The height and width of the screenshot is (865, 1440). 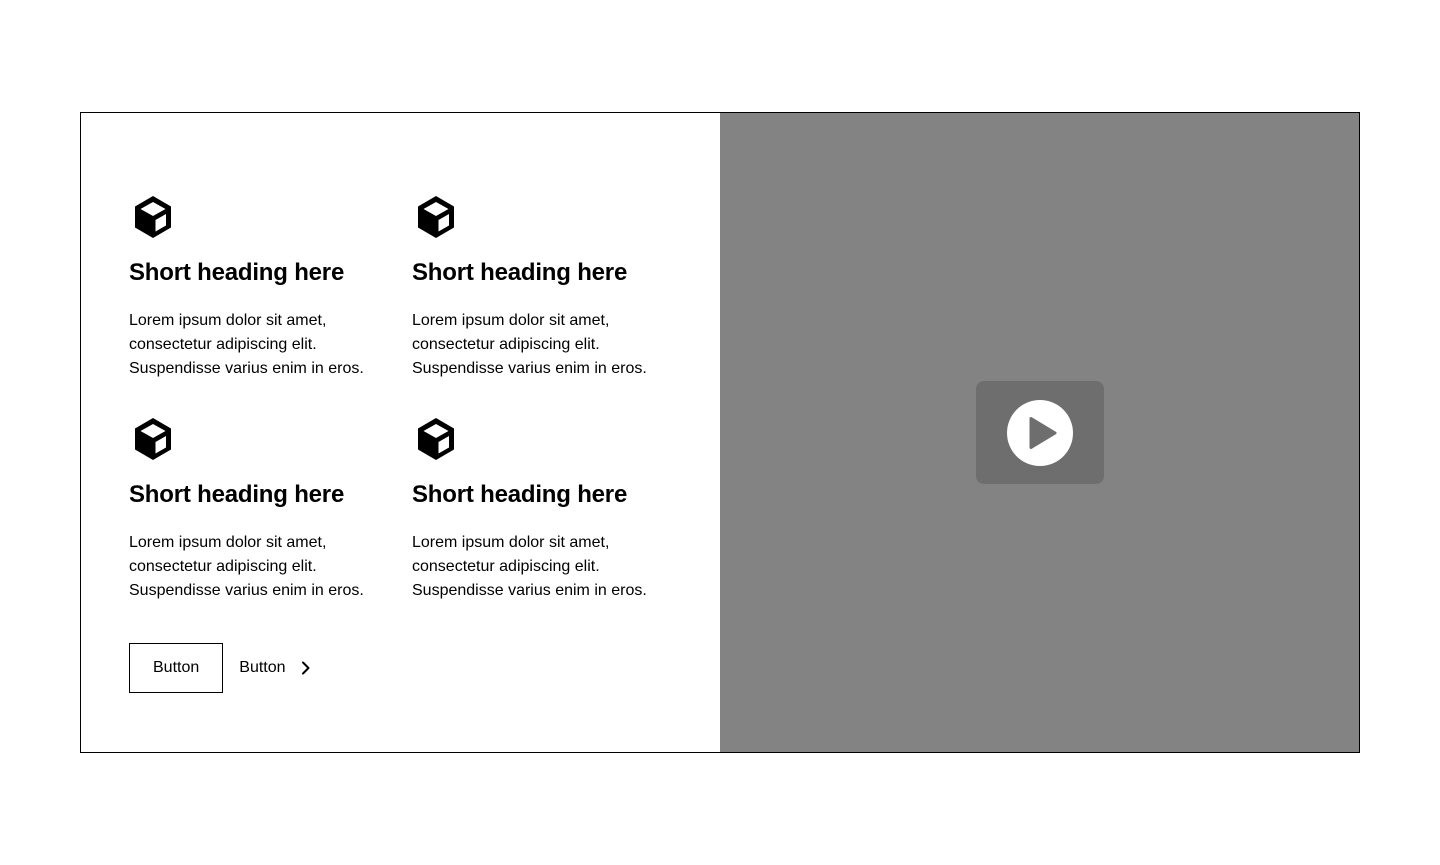 I want to click on link-button: Button, so click(x=278, y=668).